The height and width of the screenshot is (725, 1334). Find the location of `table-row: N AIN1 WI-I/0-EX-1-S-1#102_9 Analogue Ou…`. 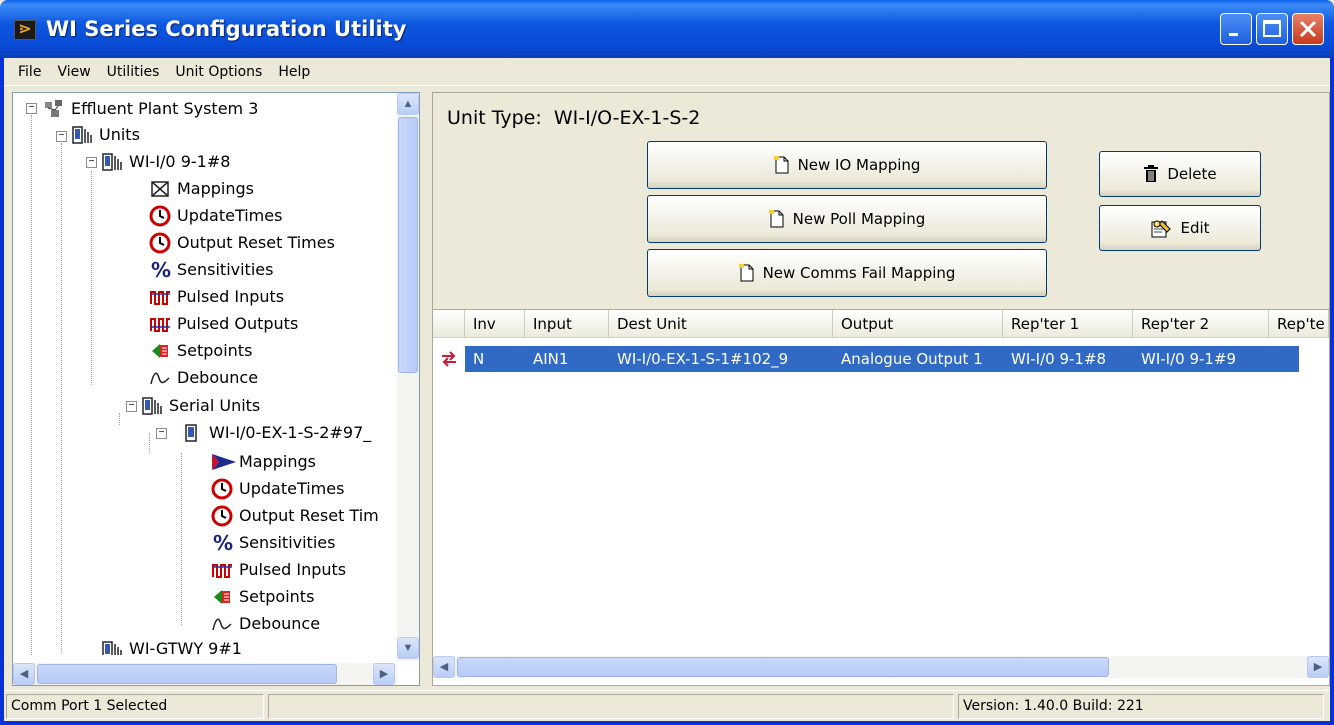

table-row: N AIN1 WI-I/0-EX-1-S-1#102_9 Analogue Ou… is located at coordinates (866, 359).